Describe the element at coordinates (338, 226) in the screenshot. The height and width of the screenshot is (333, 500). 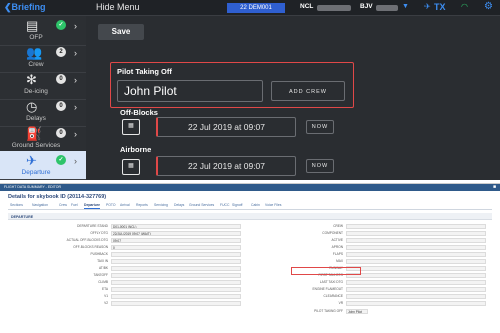
I see `field-label: CREW` at that location.